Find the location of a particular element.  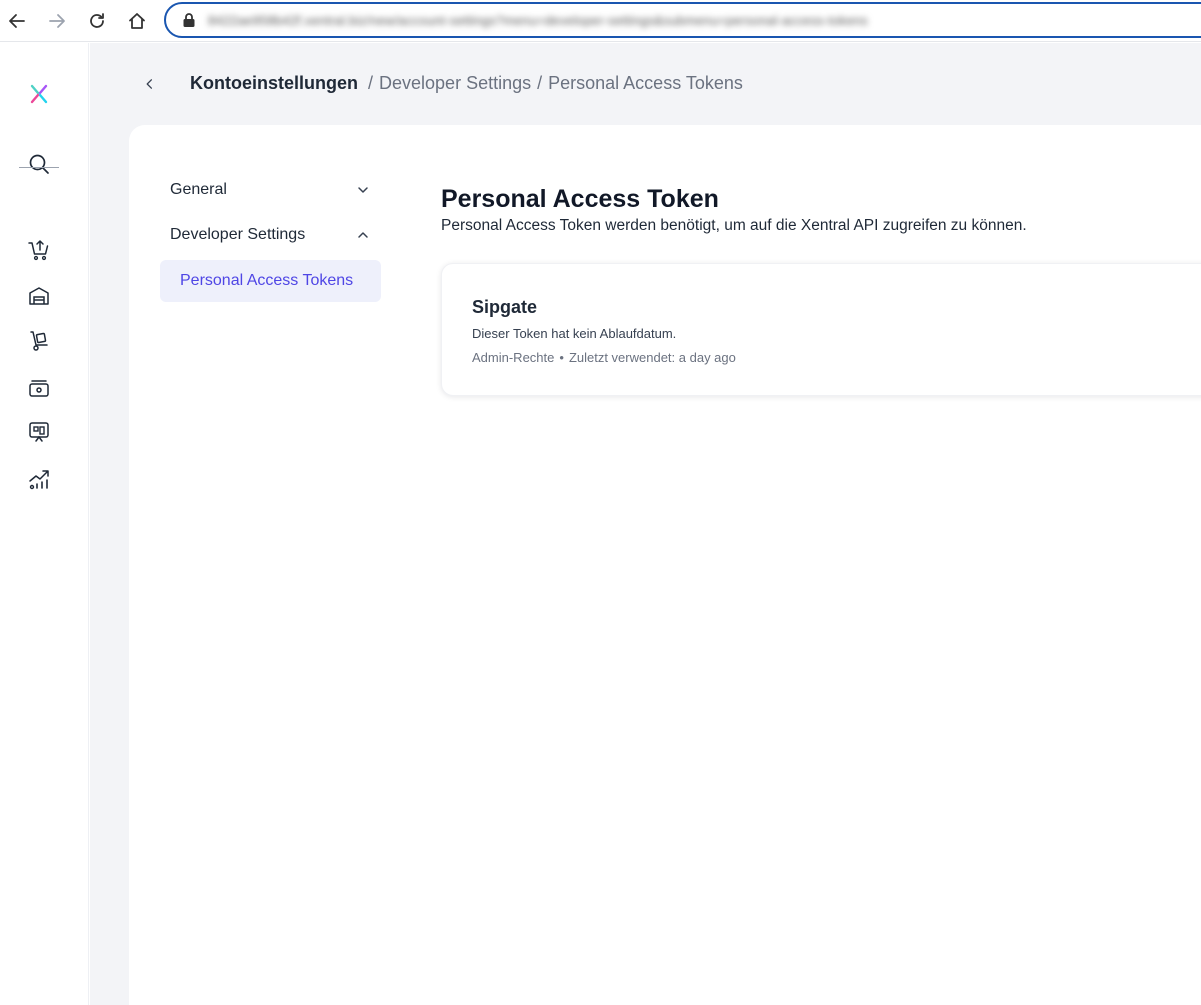

breadcrumb-root: Kontoeinstellungen is located at coordinates (274, 83).